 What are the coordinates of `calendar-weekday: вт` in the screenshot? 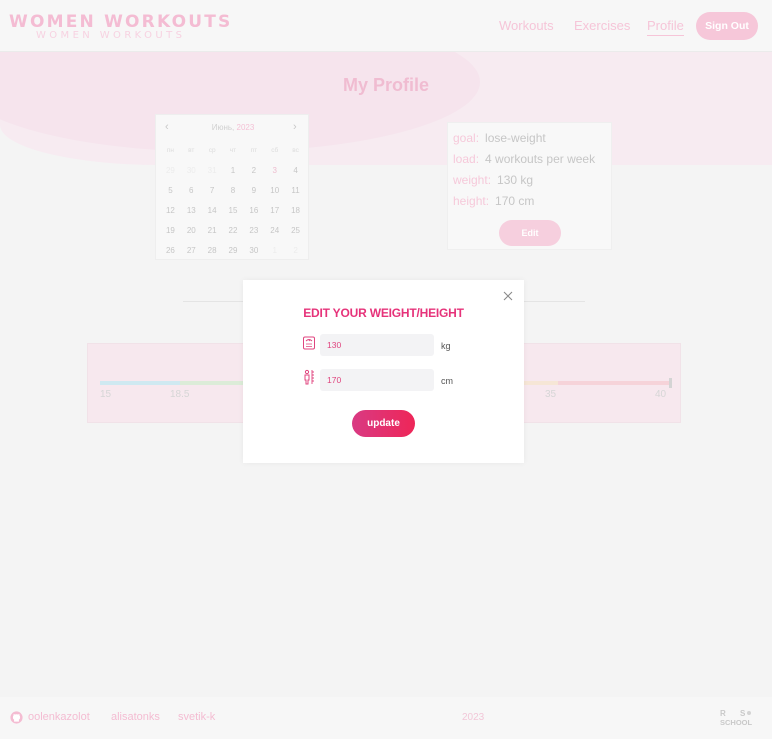 It's located at (191, 150).